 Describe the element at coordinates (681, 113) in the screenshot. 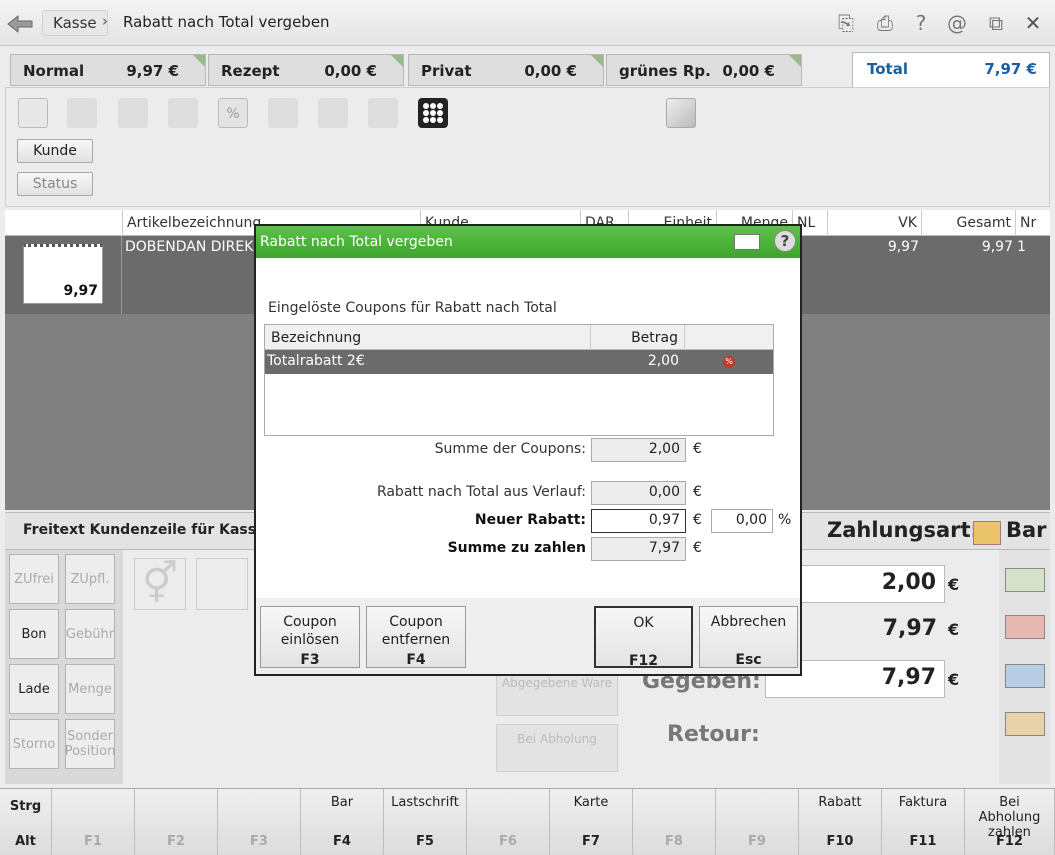

I see `toggle-square-icon` at that location.